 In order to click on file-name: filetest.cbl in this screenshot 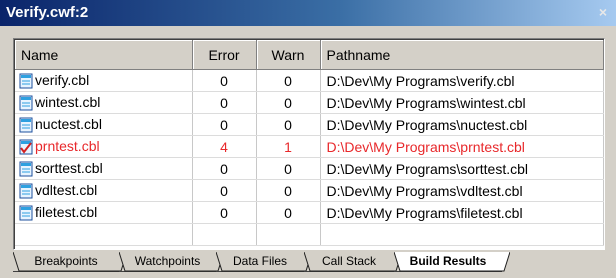, I will do `click(66, 211)`.